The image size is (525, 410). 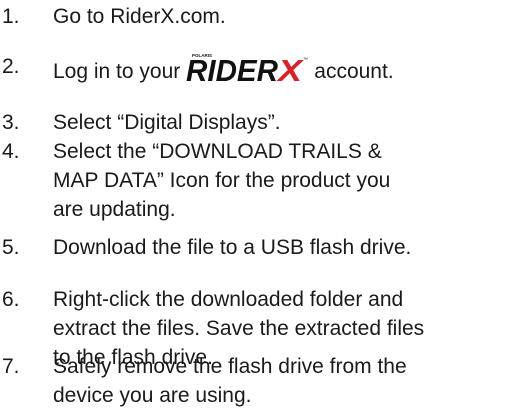 What do you see at coordinates (354, 71) in the screenshot?
I see `step-text-after-logo: account.` at bounding box center [354, 71].